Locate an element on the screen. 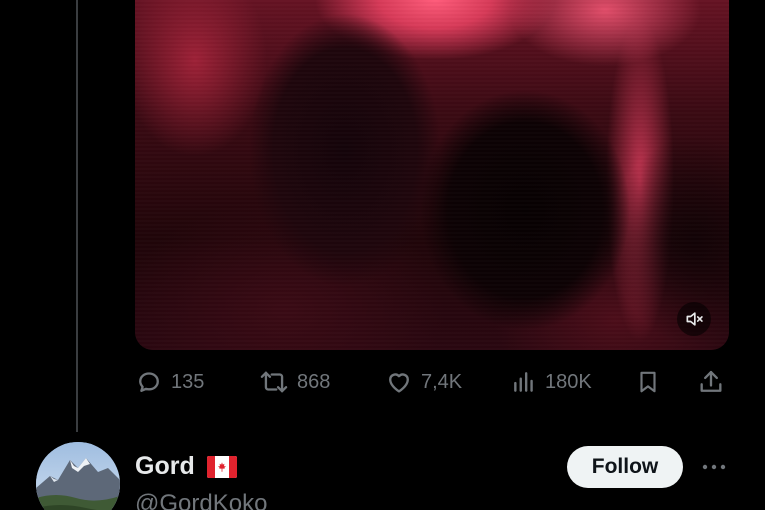 Image resolution: width=765 pixels, height=510 pixels. views-count: 180K is located at coordinates (568, 381).